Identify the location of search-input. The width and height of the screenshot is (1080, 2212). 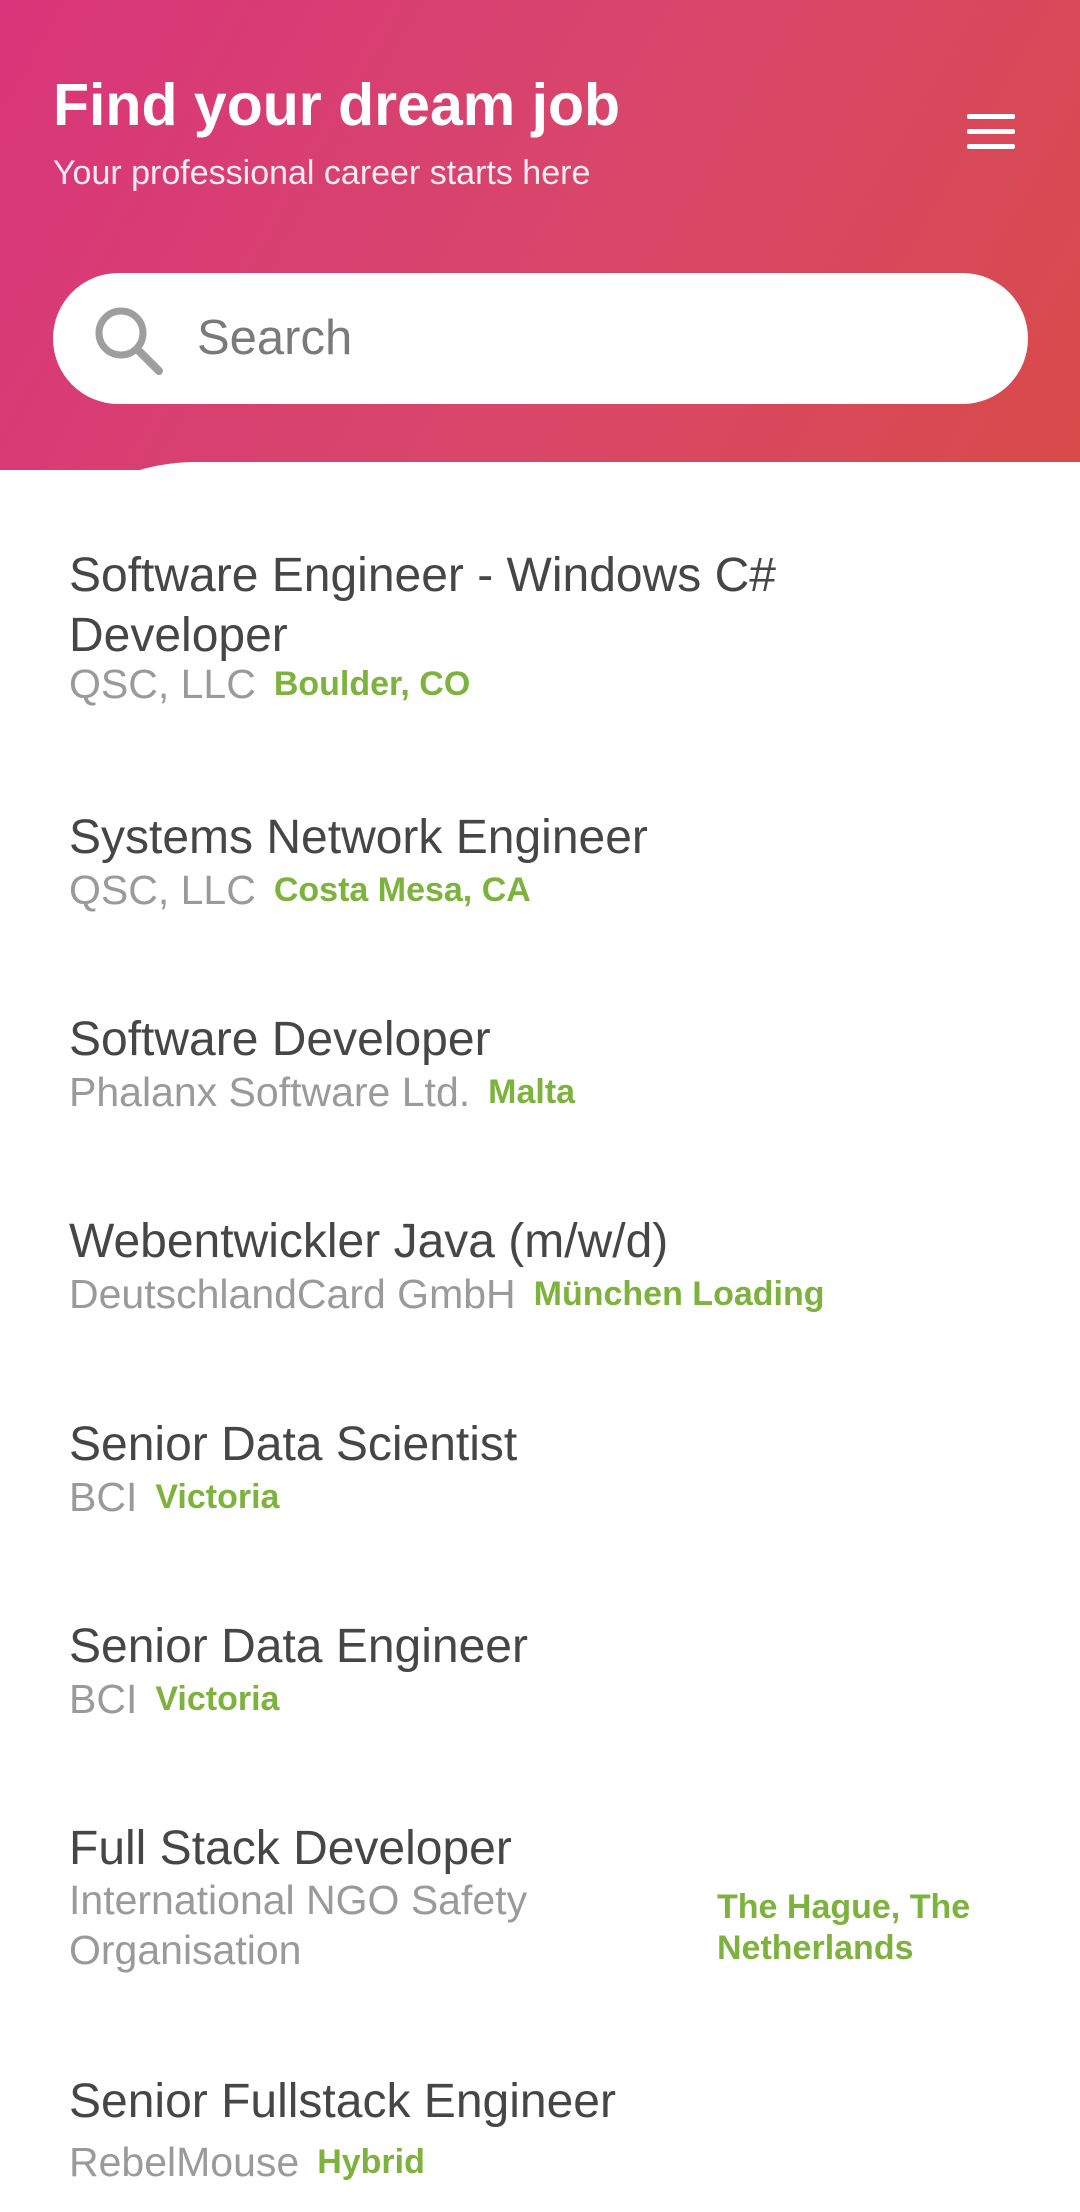
(587, 338).